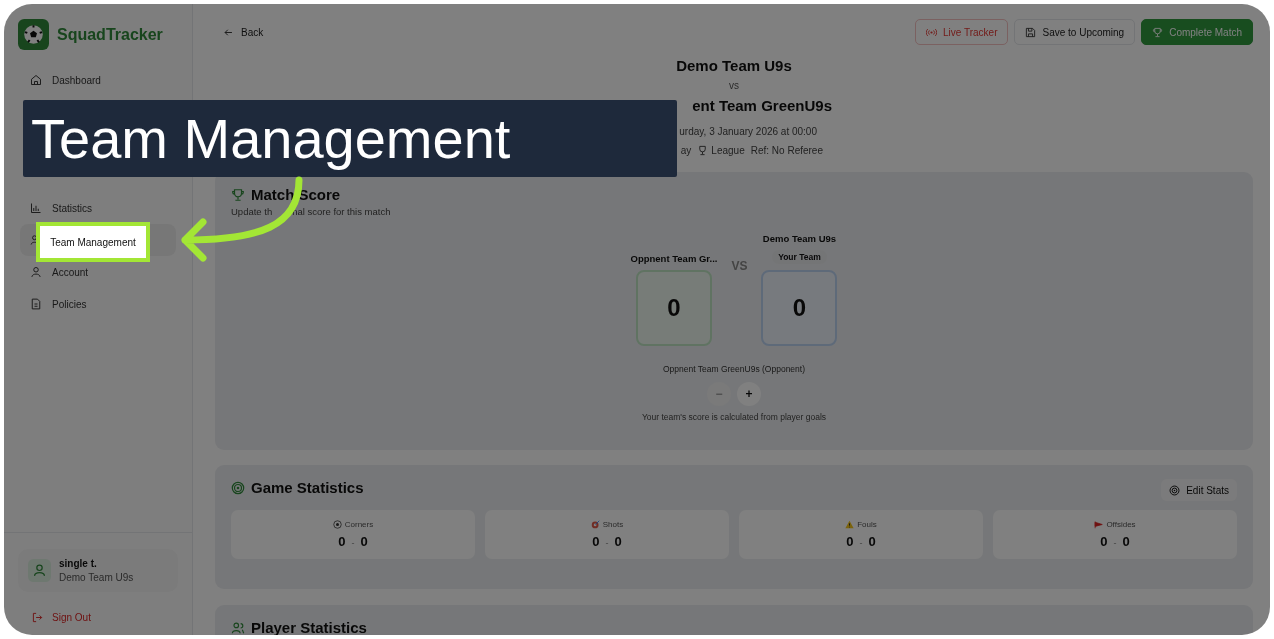 The image size is (1274, 639). I want to click on user-avatar-icon, so click(39, 570).